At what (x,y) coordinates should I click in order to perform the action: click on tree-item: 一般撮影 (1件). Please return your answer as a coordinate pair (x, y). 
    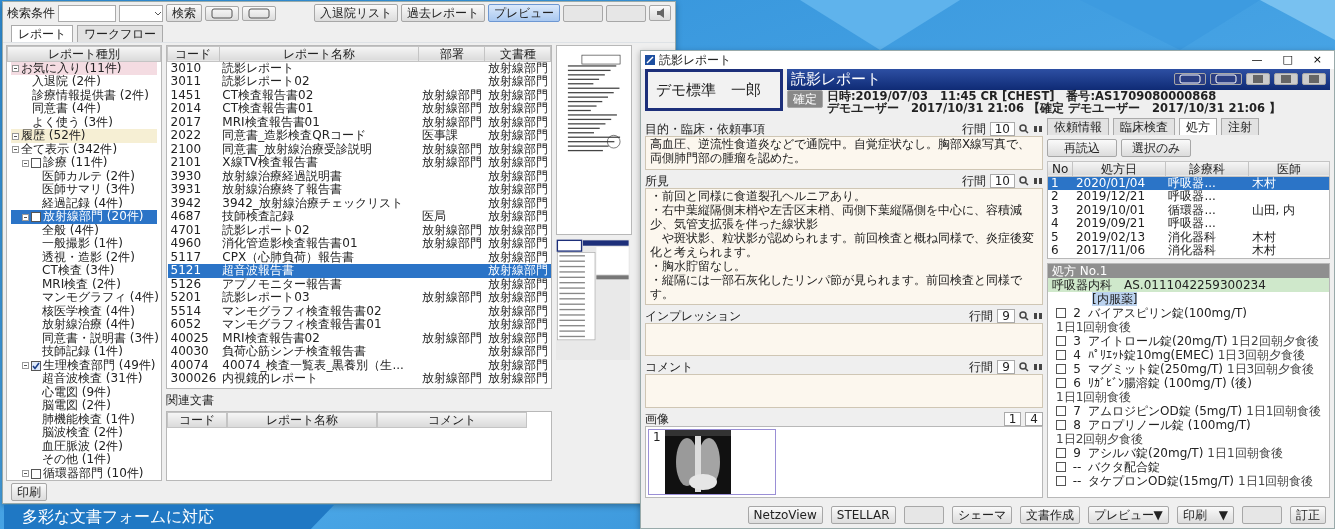
    Looking at the image, I should click on (84, 244).